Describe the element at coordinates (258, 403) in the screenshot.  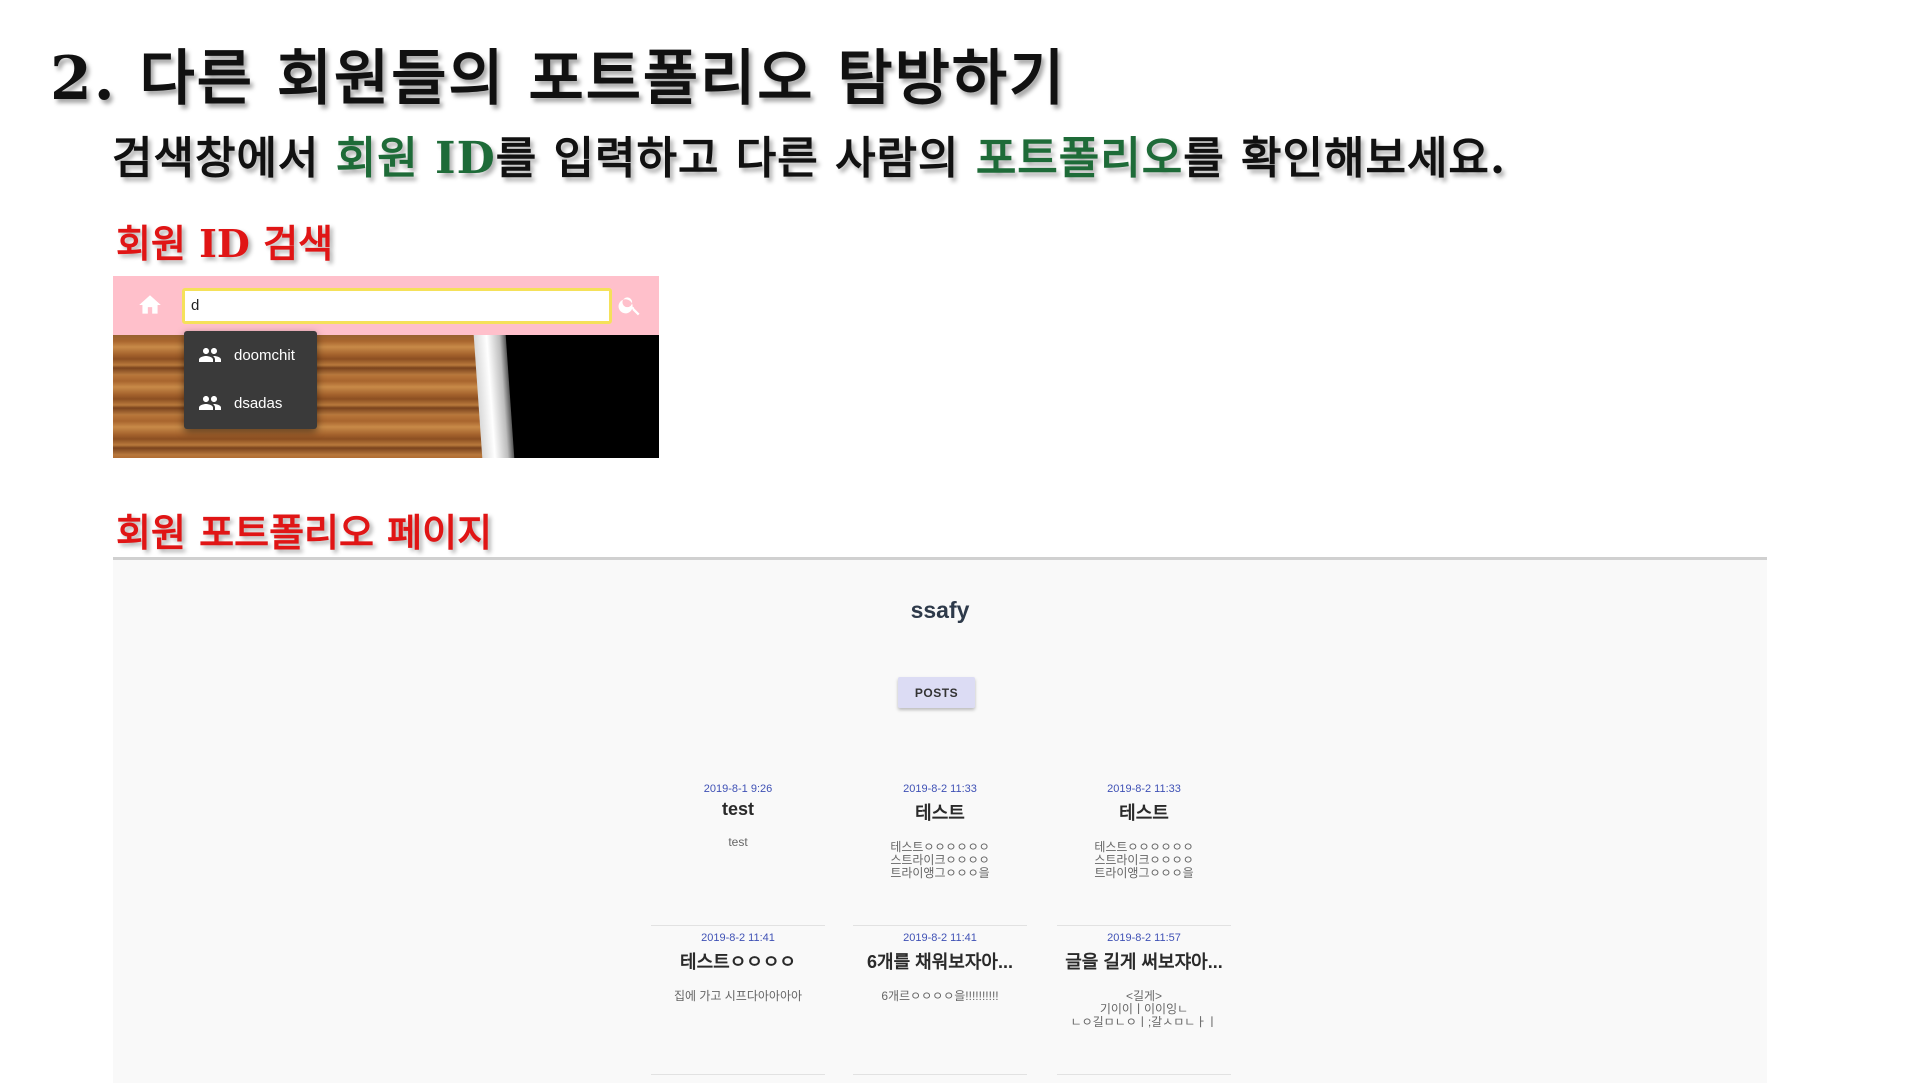
I see `search-result-label: dsadas` at that location.